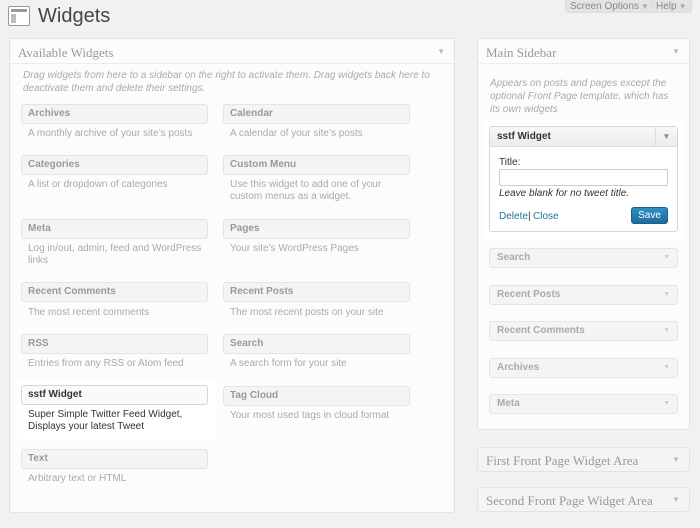  What do you see at coordinates (114, 292) in the screenshot?
I see `widget-recent-comments: Recent Comments` at bounding box center [114, 292].